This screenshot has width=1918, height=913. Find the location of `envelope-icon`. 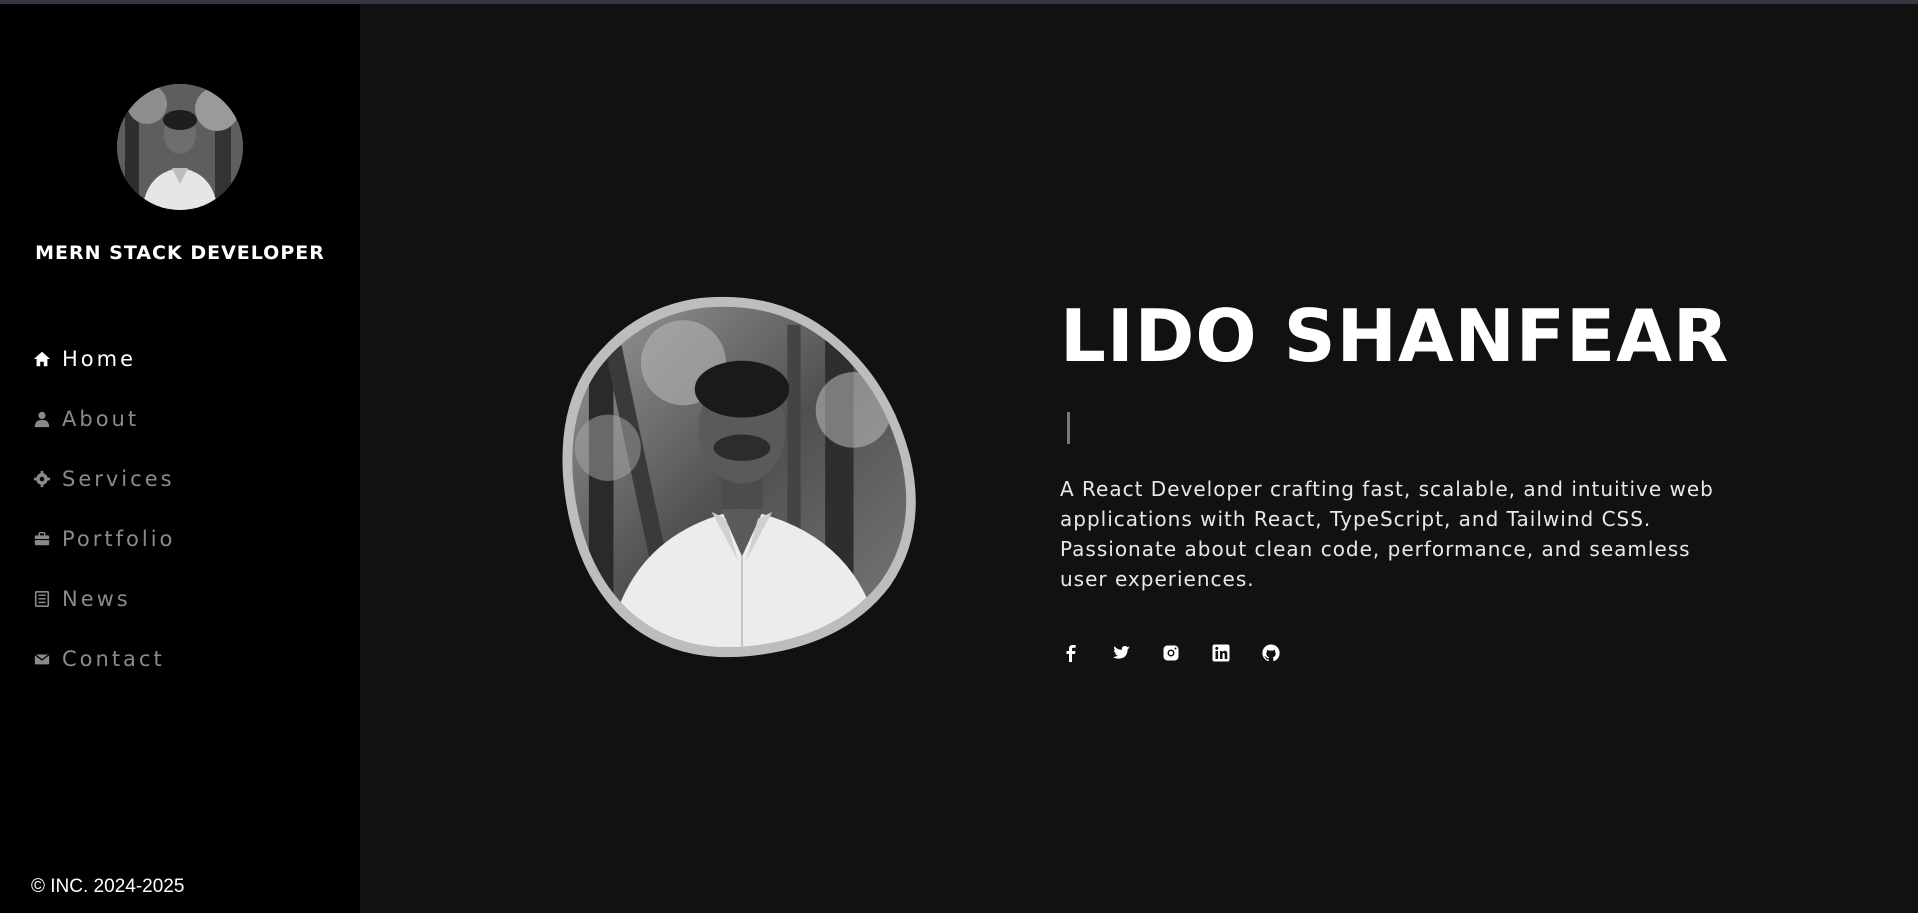

envelope-icon is located at coordinates (42, 659).